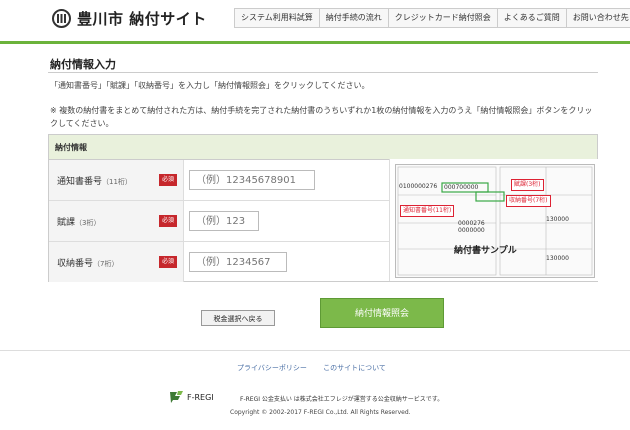 Image resolution: width=630 pixels, height=430 pixels. I want to click on fregi-brand: F-REGI, so click(200, 397).